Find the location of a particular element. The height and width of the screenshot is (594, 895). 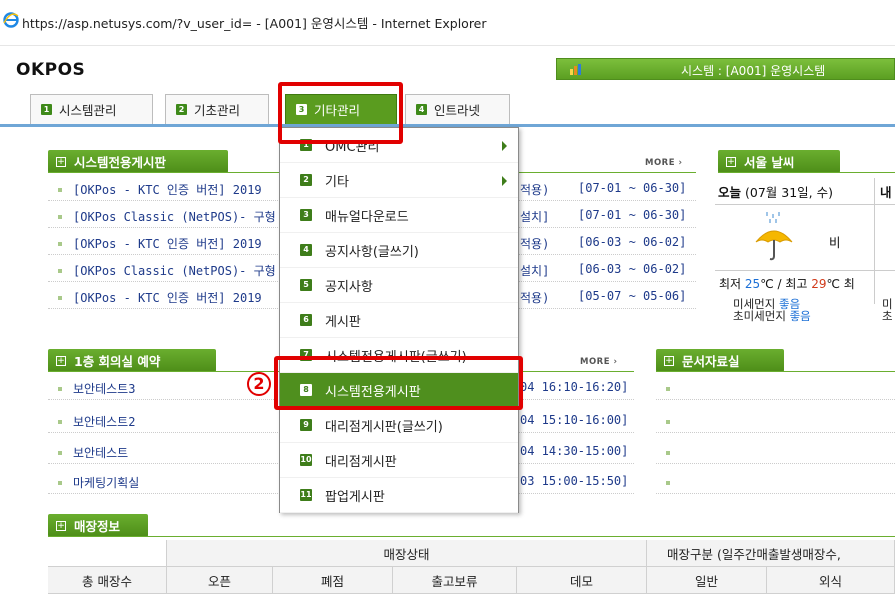

temp-high: 29 is located at coordinates (819, 284).